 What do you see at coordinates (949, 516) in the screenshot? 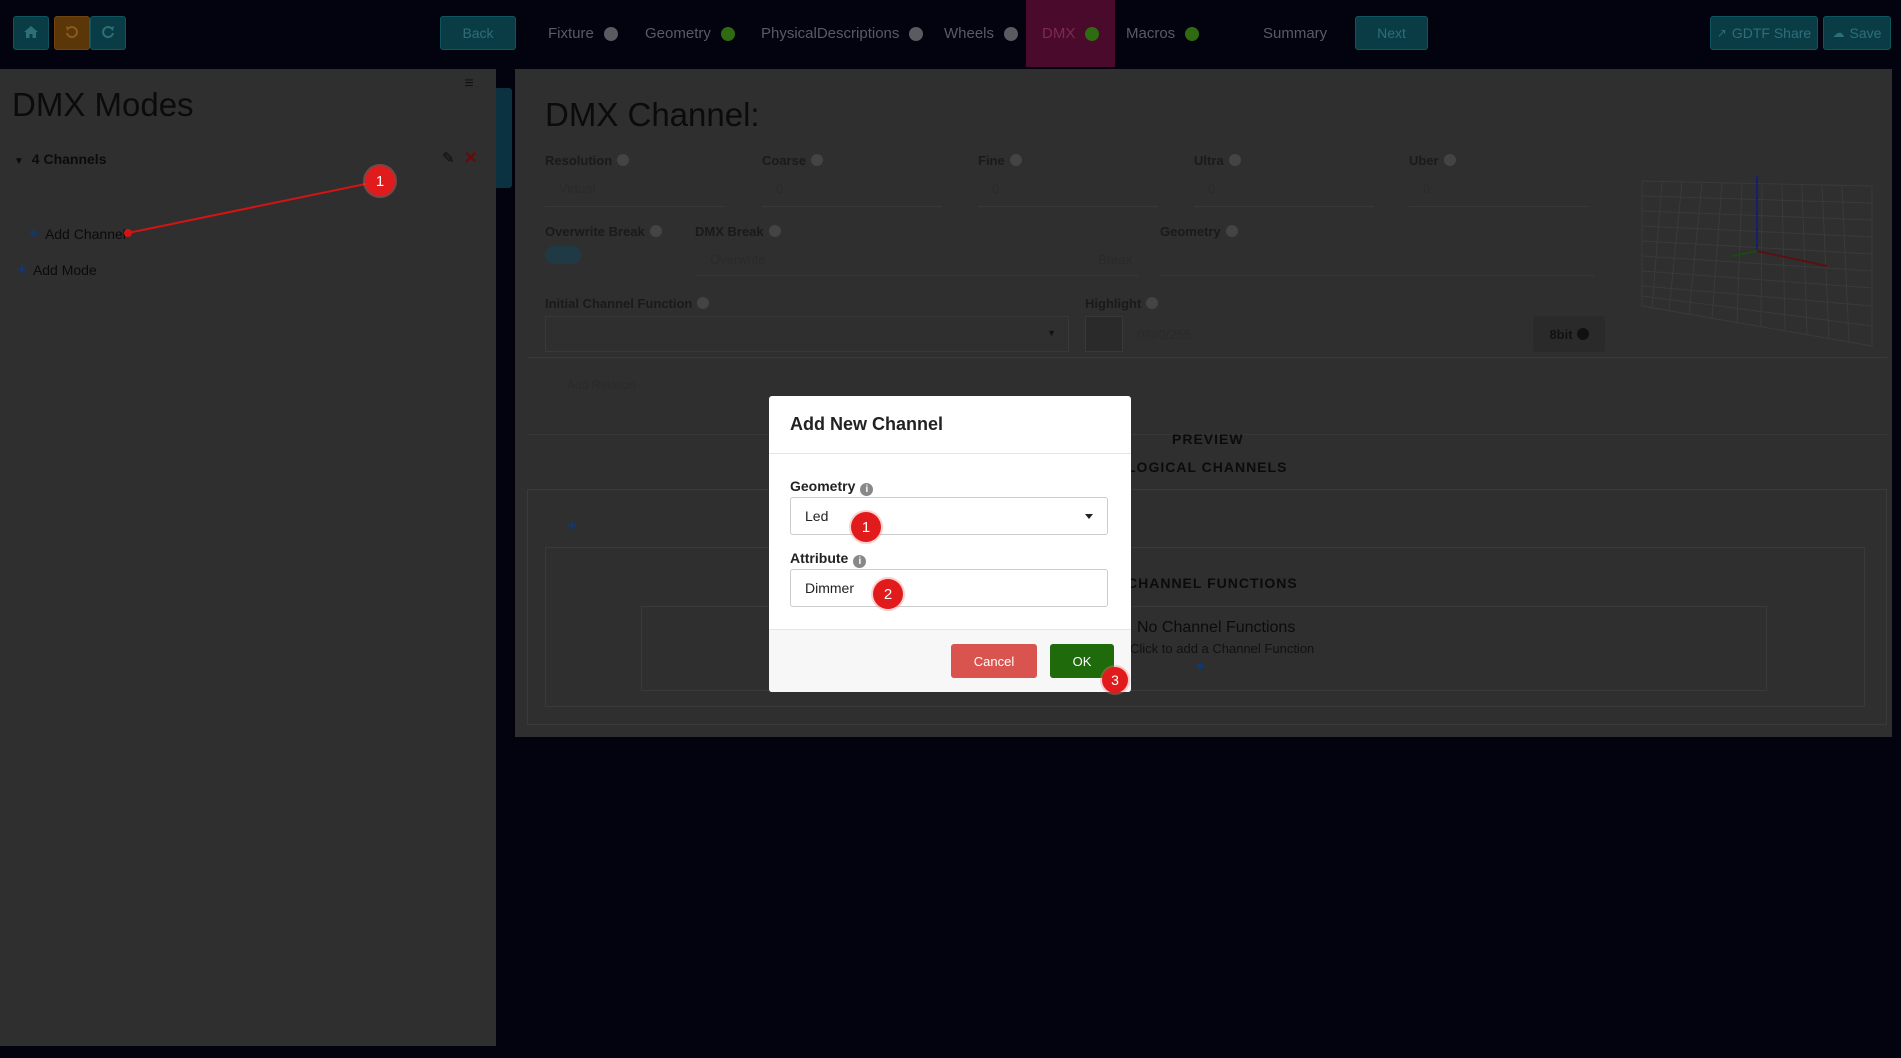
I see `geometry-select: Led` at bounding box center [949, 516].